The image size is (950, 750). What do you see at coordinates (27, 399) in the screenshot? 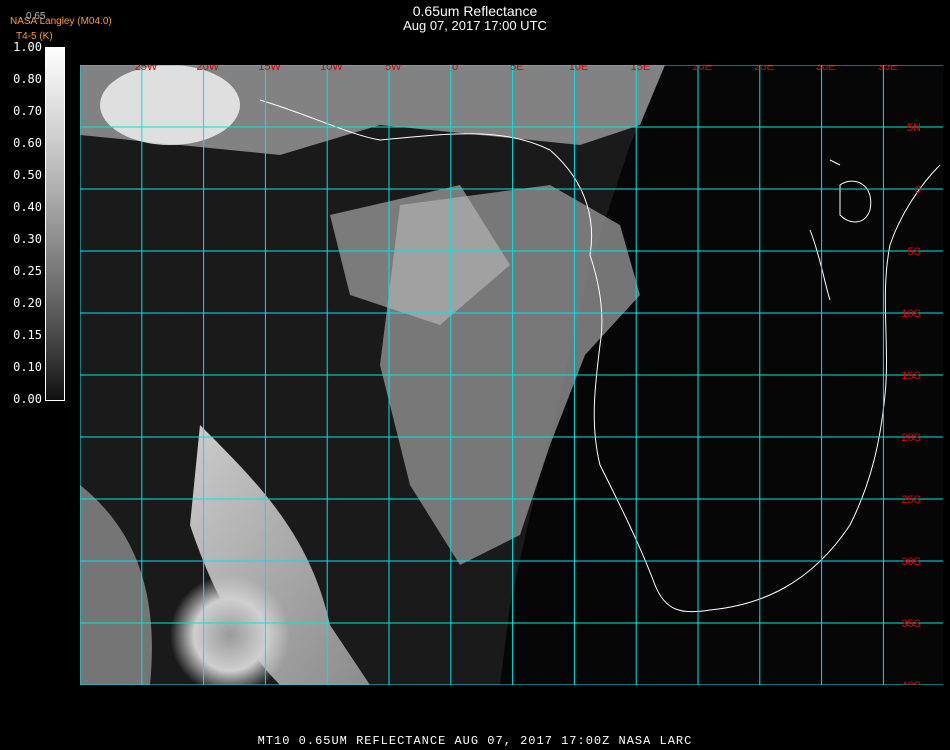
I see `colorbar-tick-label: 0.00` at bounding box center [27, 399].